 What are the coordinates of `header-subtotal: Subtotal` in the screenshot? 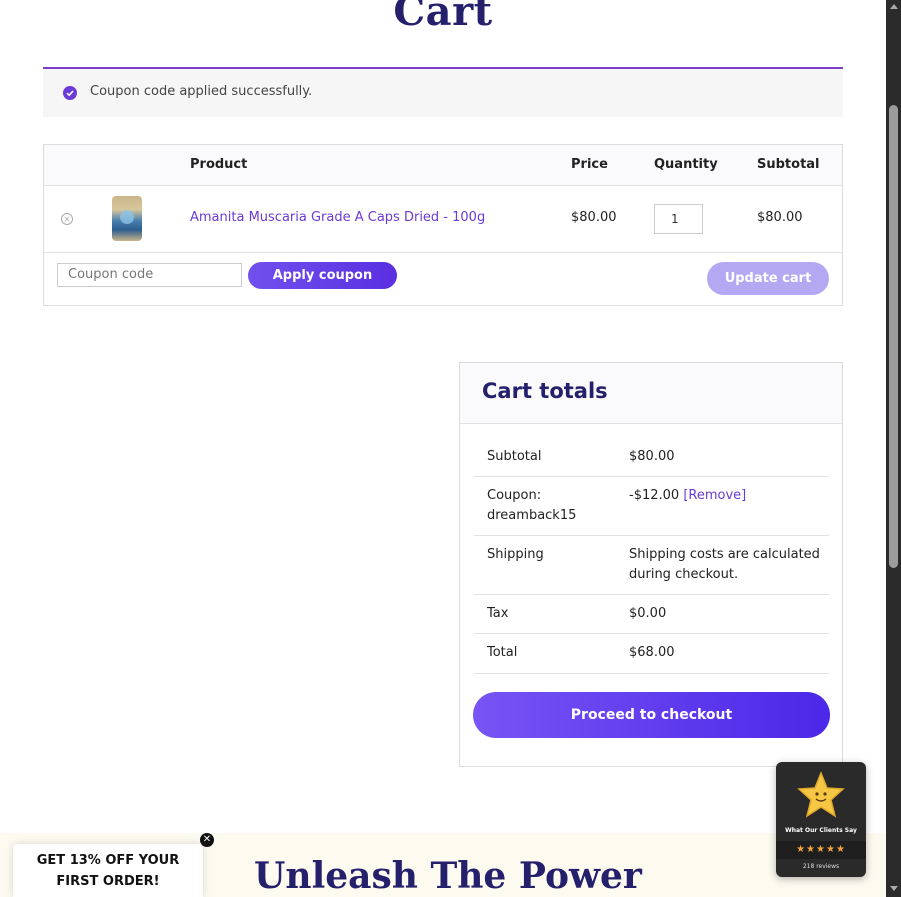 It's located at (788, 164).